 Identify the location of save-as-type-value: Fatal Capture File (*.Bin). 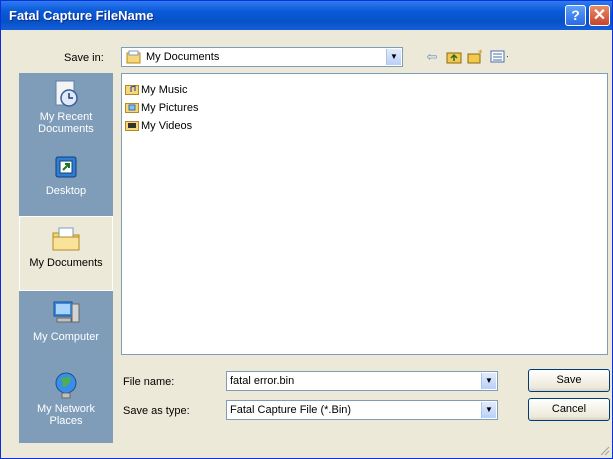
(291, 410).